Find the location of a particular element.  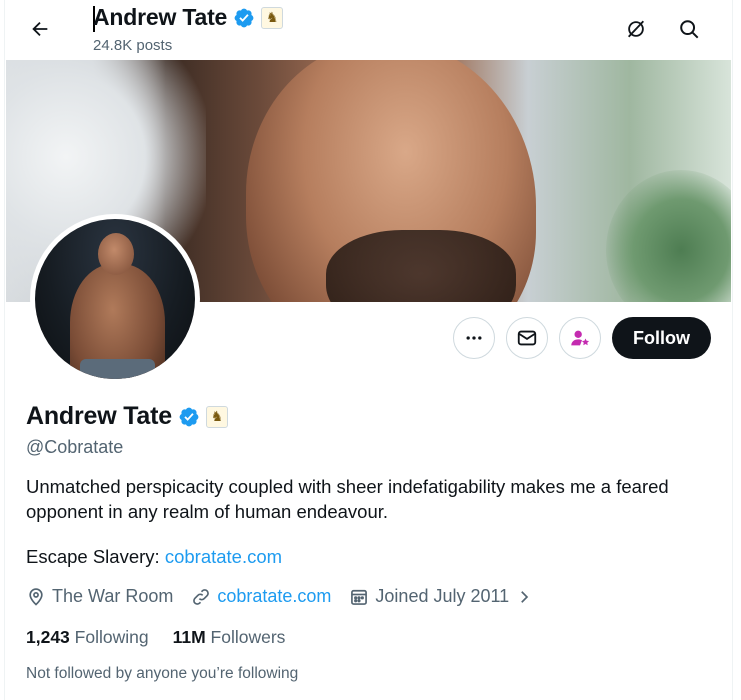

message-button is located at coordinates (527, 338).